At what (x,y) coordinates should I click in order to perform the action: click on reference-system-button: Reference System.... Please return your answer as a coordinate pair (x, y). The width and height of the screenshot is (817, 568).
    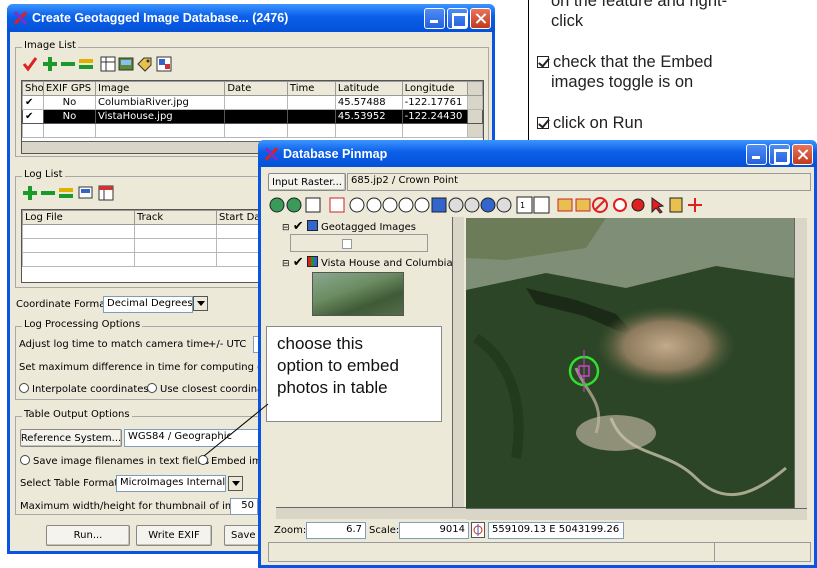
    Looking at the image, I should click on (71, 438).